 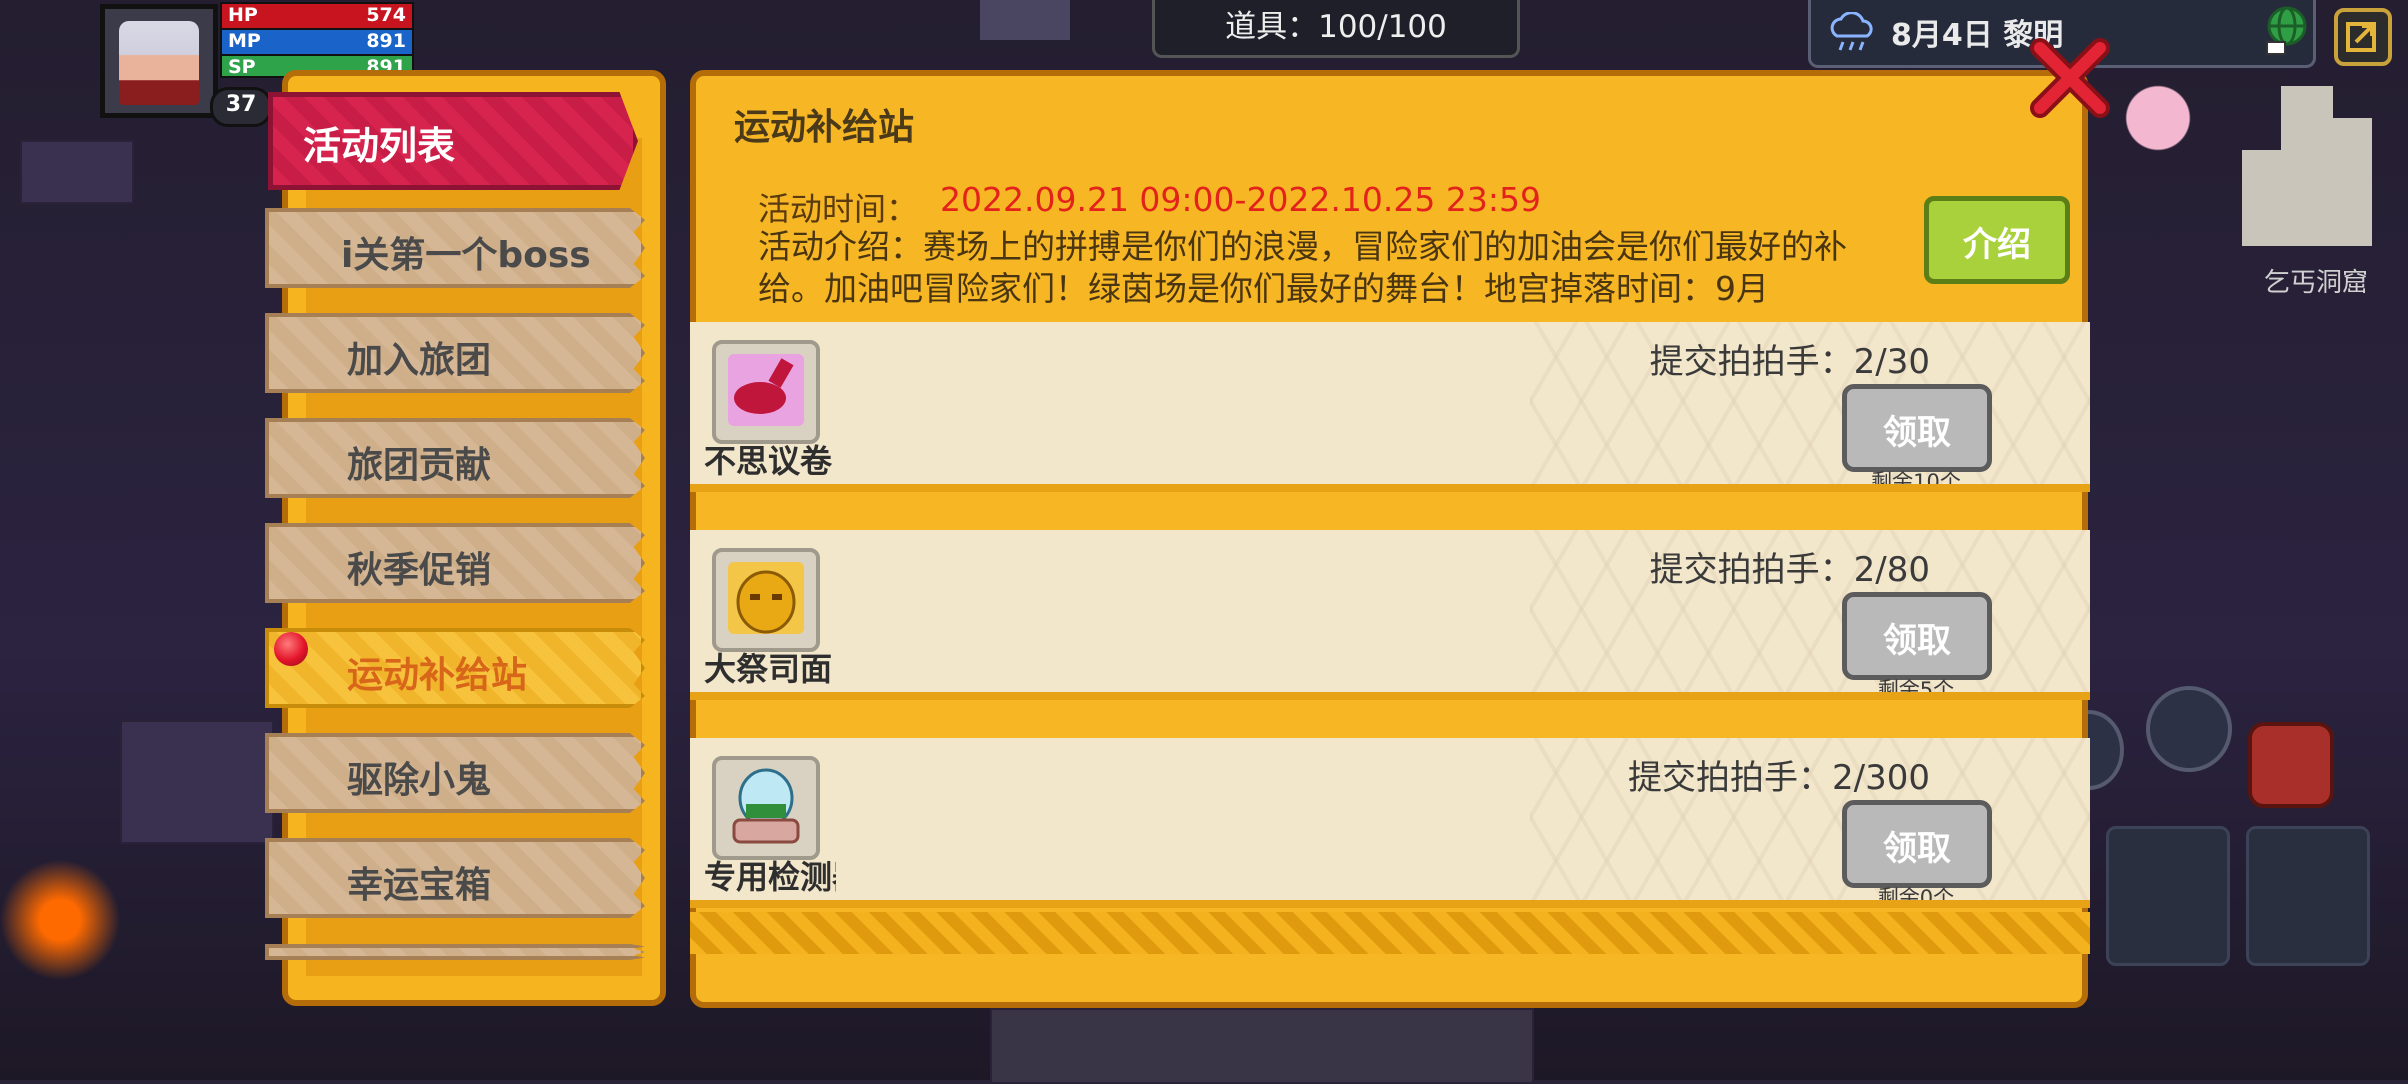 I want to click on bow-slot-icon, so click(x=2308, y=896).